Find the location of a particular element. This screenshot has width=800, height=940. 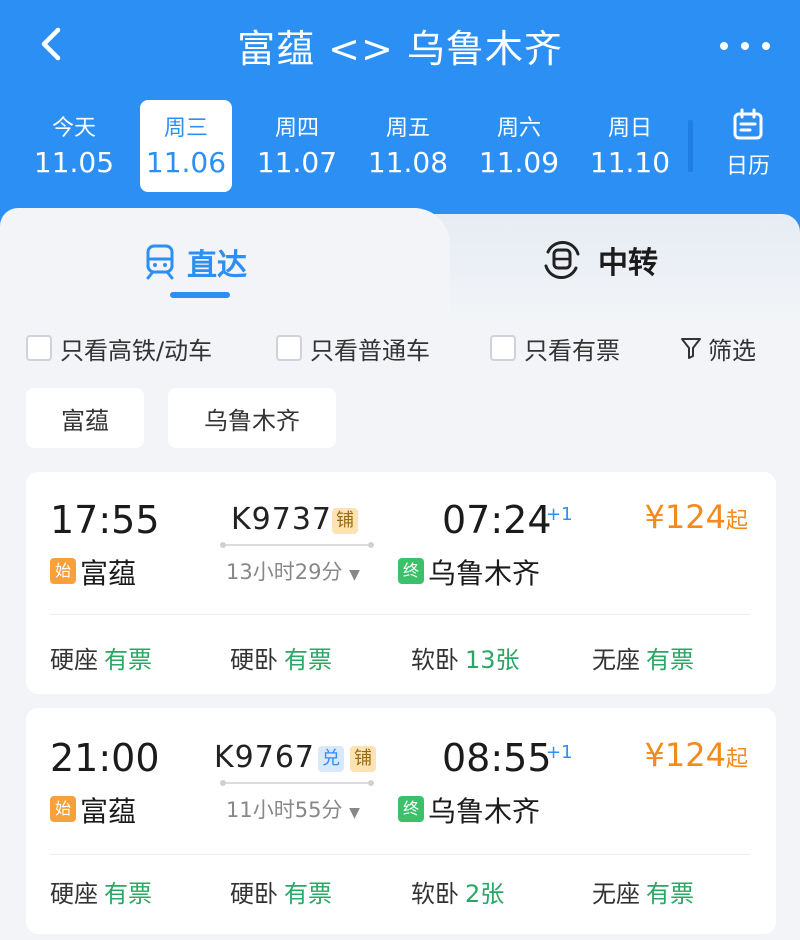

filter-button-label: 筛选 is located at coordinates (732, 350).